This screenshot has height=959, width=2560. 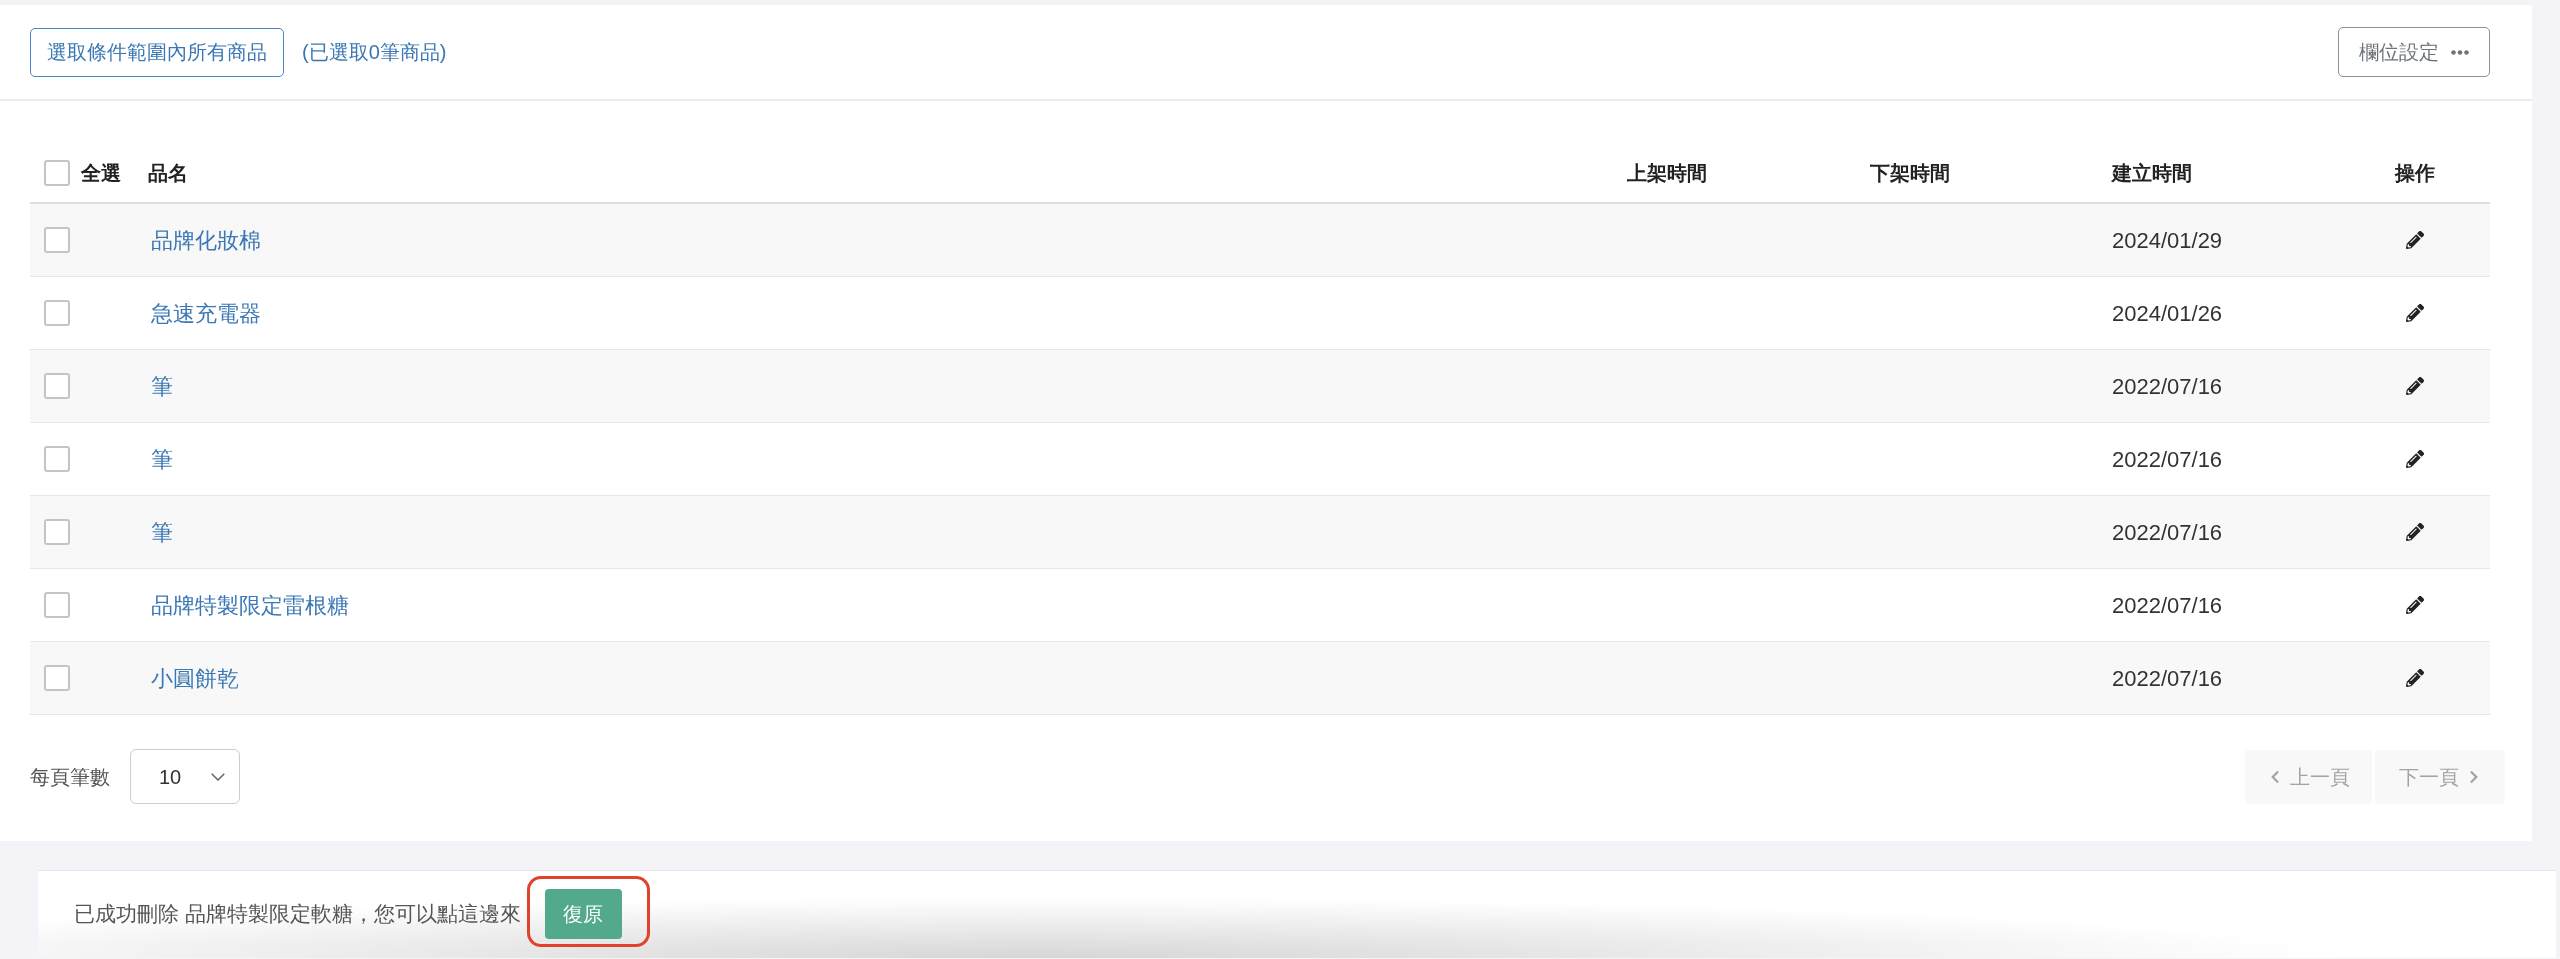 What do you see at coordinates (168, 173) in the screenshot?
I see `column-header: 品名` at bounding box center [168, 173].